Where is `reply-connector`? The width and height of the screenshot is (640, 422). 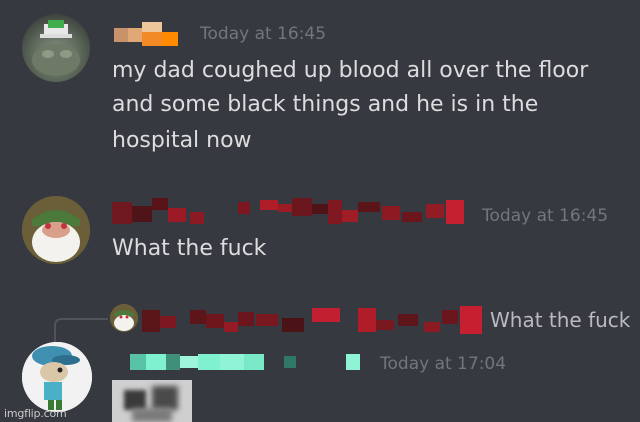 reply-connector is located at coordinates (81, 331).